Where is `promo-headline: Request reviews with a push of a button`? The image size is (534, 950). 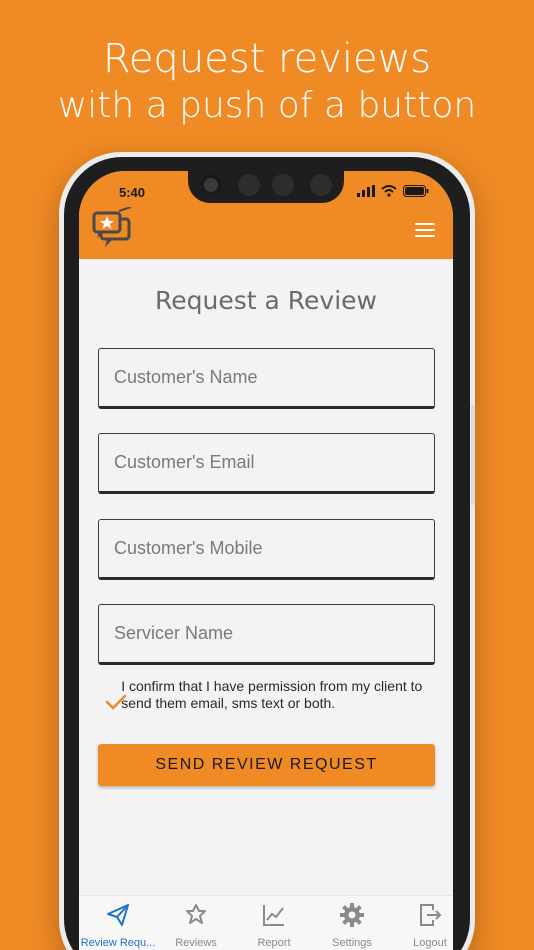
promo-headline: Request reviews with a push of a button is located at coordinates (267, 81).